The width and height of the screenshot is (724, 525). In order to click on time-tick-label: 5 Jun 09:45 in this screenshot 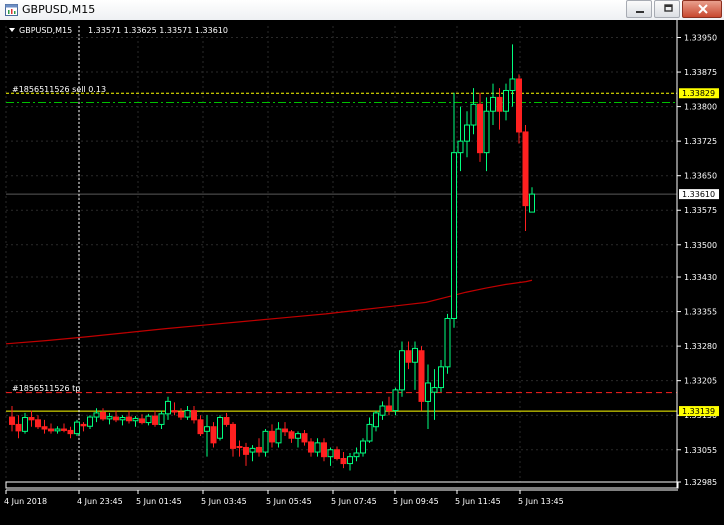, I will do `click(416, 501)`.